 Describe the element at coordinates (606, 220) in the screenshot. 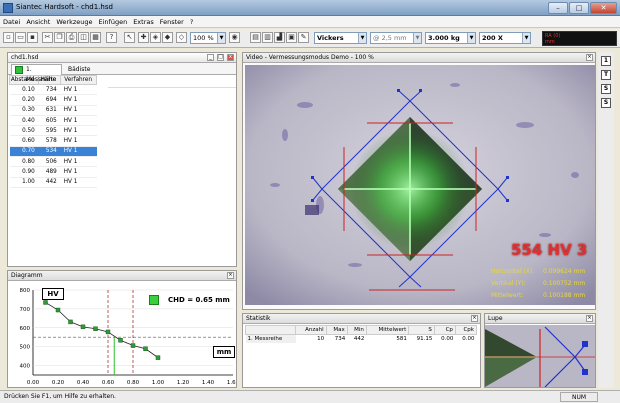

I see `right-toolbar: 1 T S S` at that location.